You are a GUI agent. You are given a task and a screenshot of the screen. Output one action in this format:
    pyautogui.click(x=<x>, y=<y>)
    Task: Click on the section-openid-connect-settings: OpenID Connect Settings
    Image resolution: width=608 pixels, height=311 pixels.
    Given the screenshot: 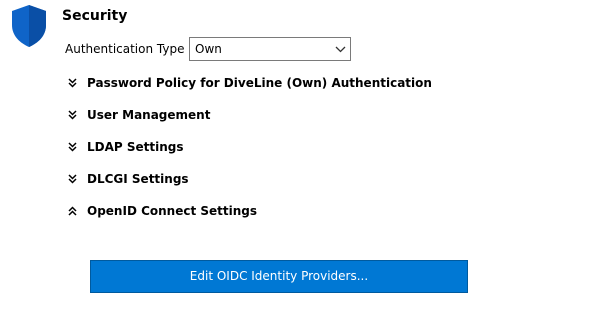 What is the action you would take?
    pyautogui.click(x=306, y=212)
    